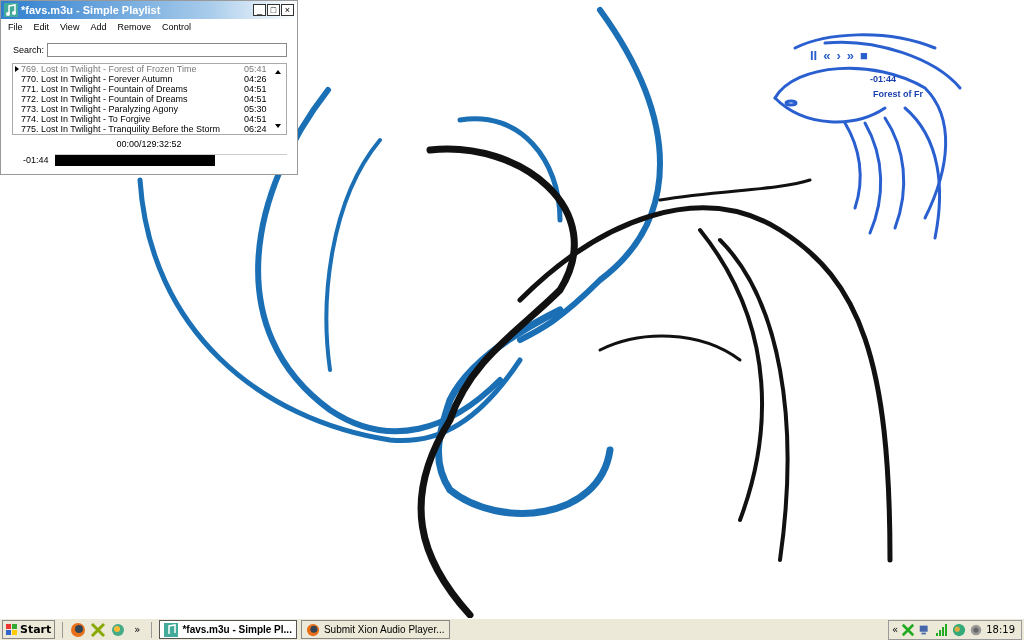  What do you see at coordinates (137, 629) in the screenshot?
I see `more-chevron: »` at bounding box center [137, 629].